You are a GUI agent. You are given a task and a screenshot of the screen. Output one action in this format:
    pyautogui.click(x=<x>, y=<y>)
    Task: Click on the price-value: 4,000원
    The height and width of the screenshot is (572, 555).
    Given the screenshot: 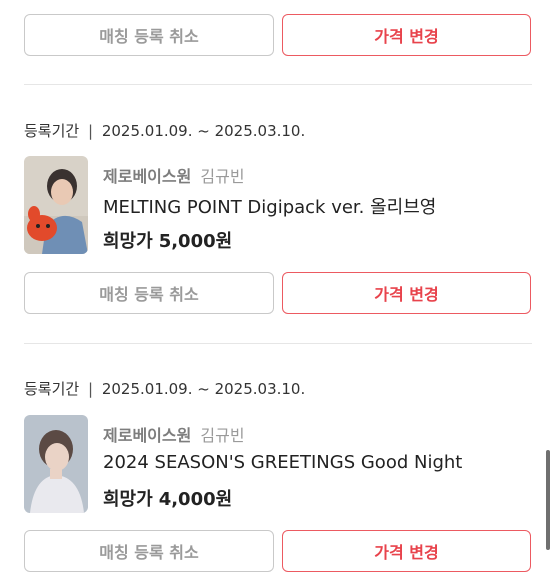 What is the action you would take?
    pyautogui.click(x=195, y=499)
    